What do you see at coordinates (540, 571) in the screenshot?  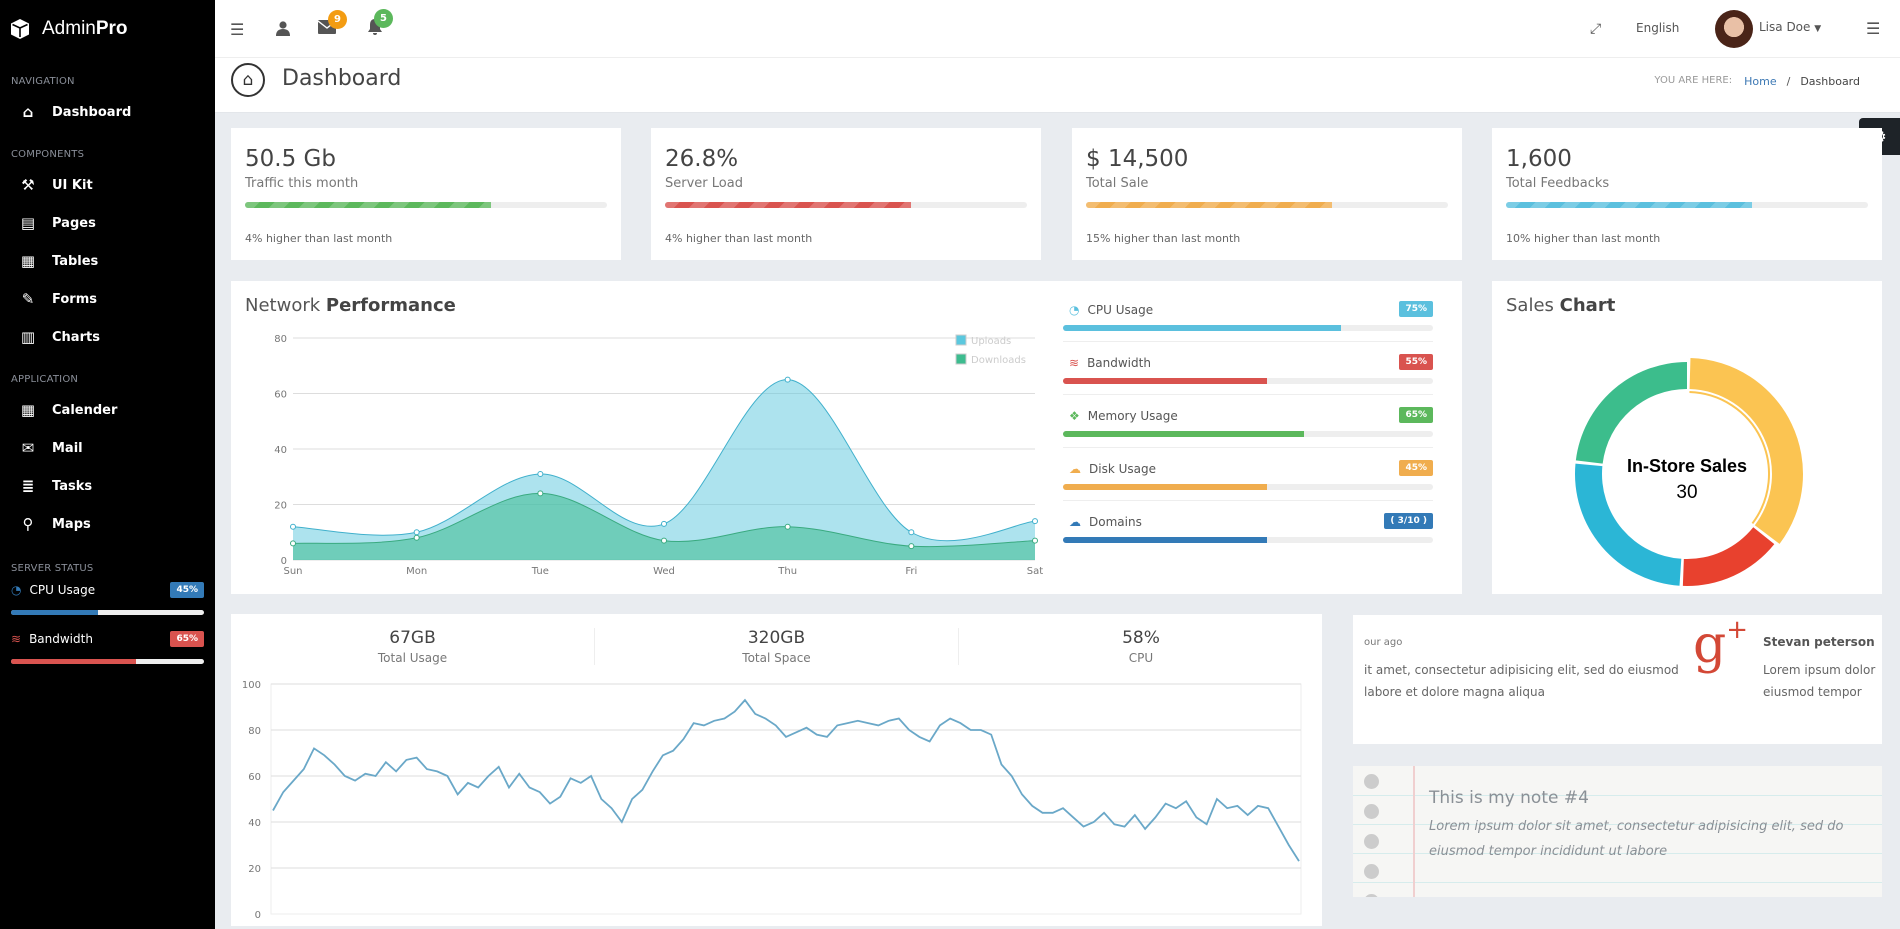 I see `x-tick-label: Tue` at bounding box center [540, 571].